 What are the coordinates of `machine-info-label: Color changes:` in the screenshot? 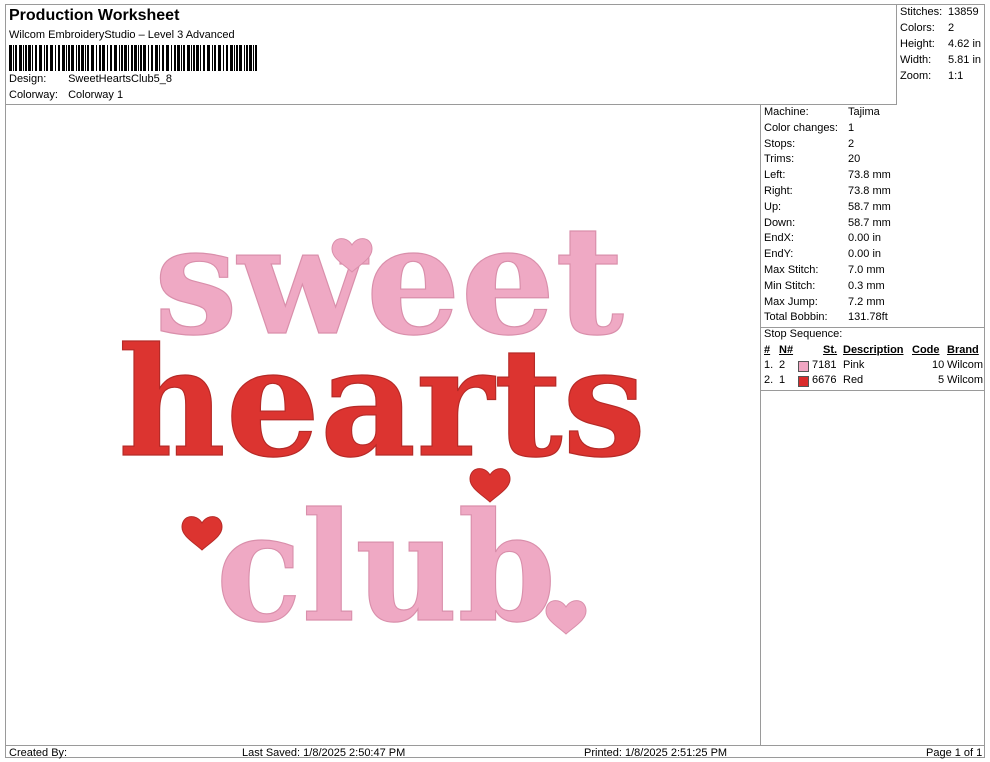 It's located at (801, 127).